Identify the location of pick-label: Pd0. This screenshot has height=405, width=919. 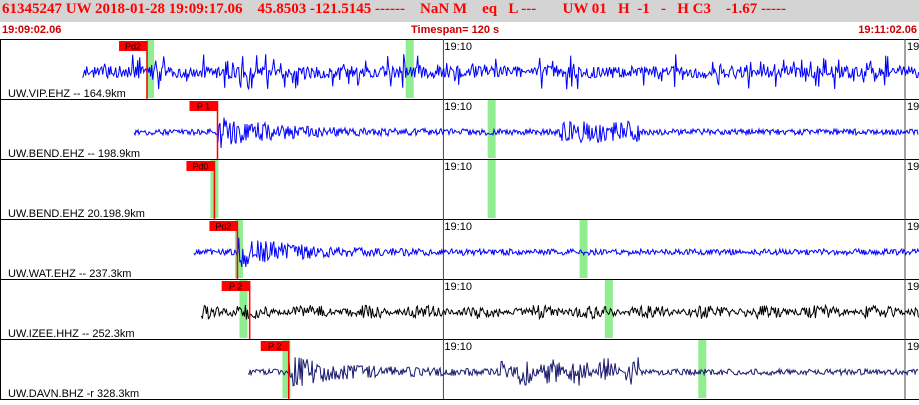
(200, 167).